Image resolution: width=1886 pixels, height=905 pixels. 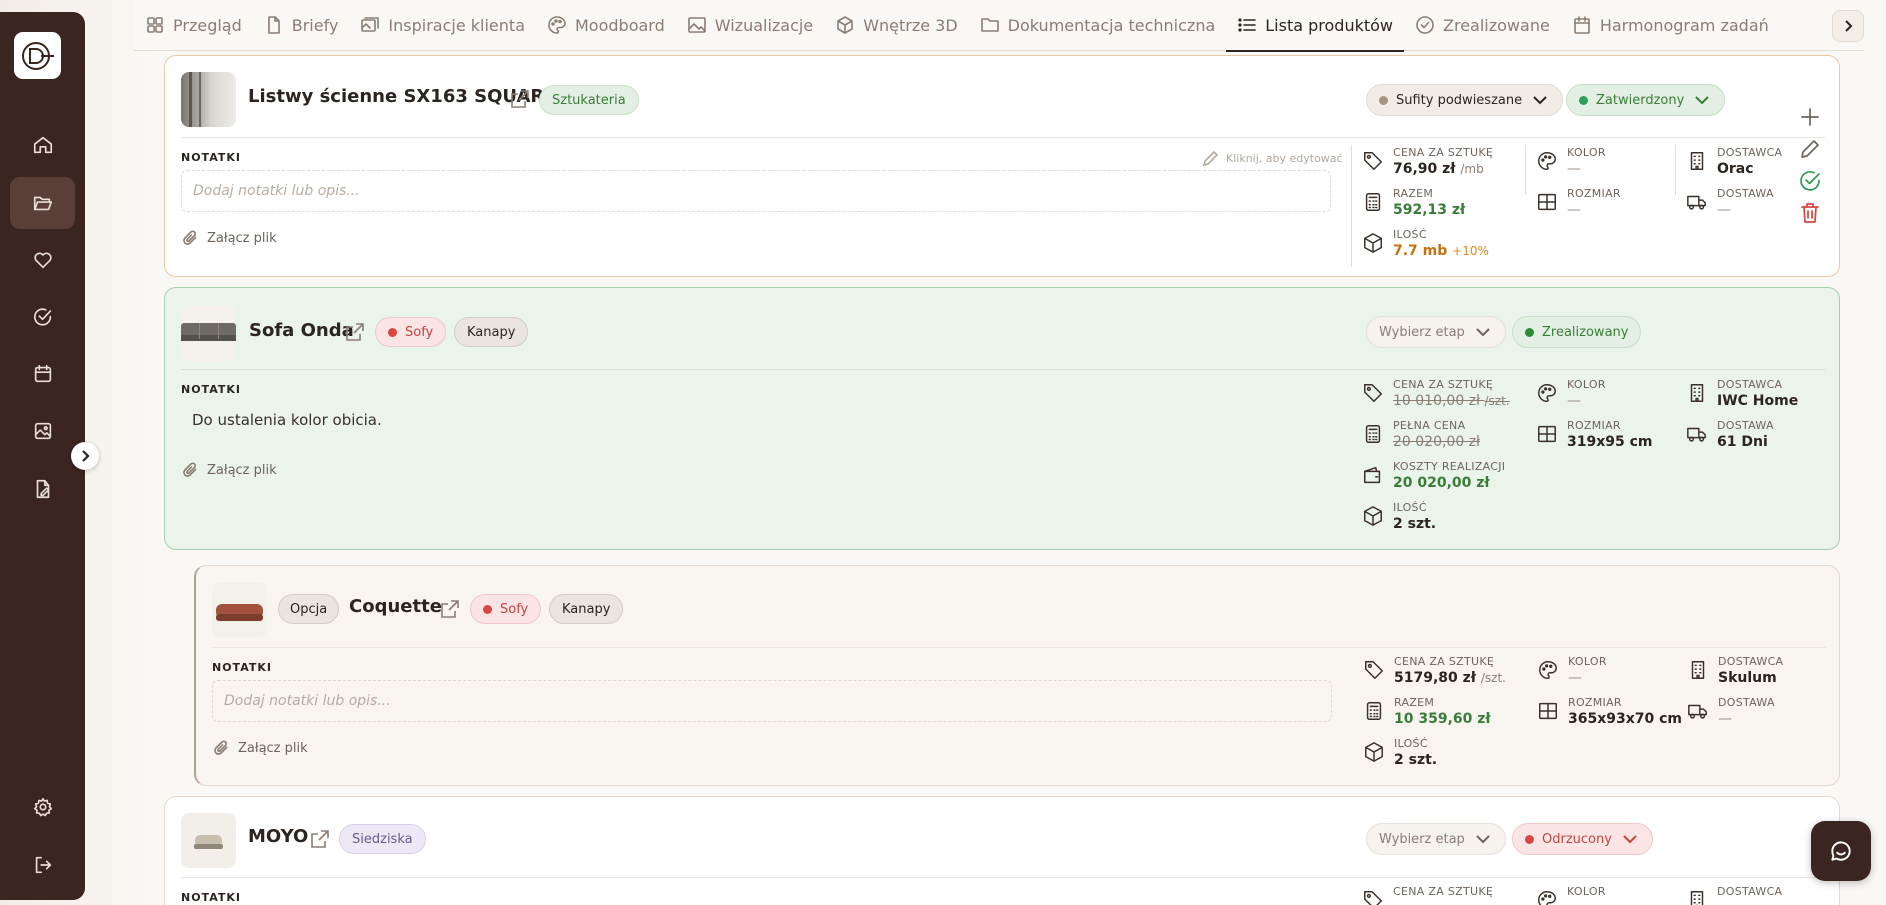 What do you see at coordinates (193, 25) in the screenshot?
I see `tab-overview: Przegląd` at bounding box center [193, 25].